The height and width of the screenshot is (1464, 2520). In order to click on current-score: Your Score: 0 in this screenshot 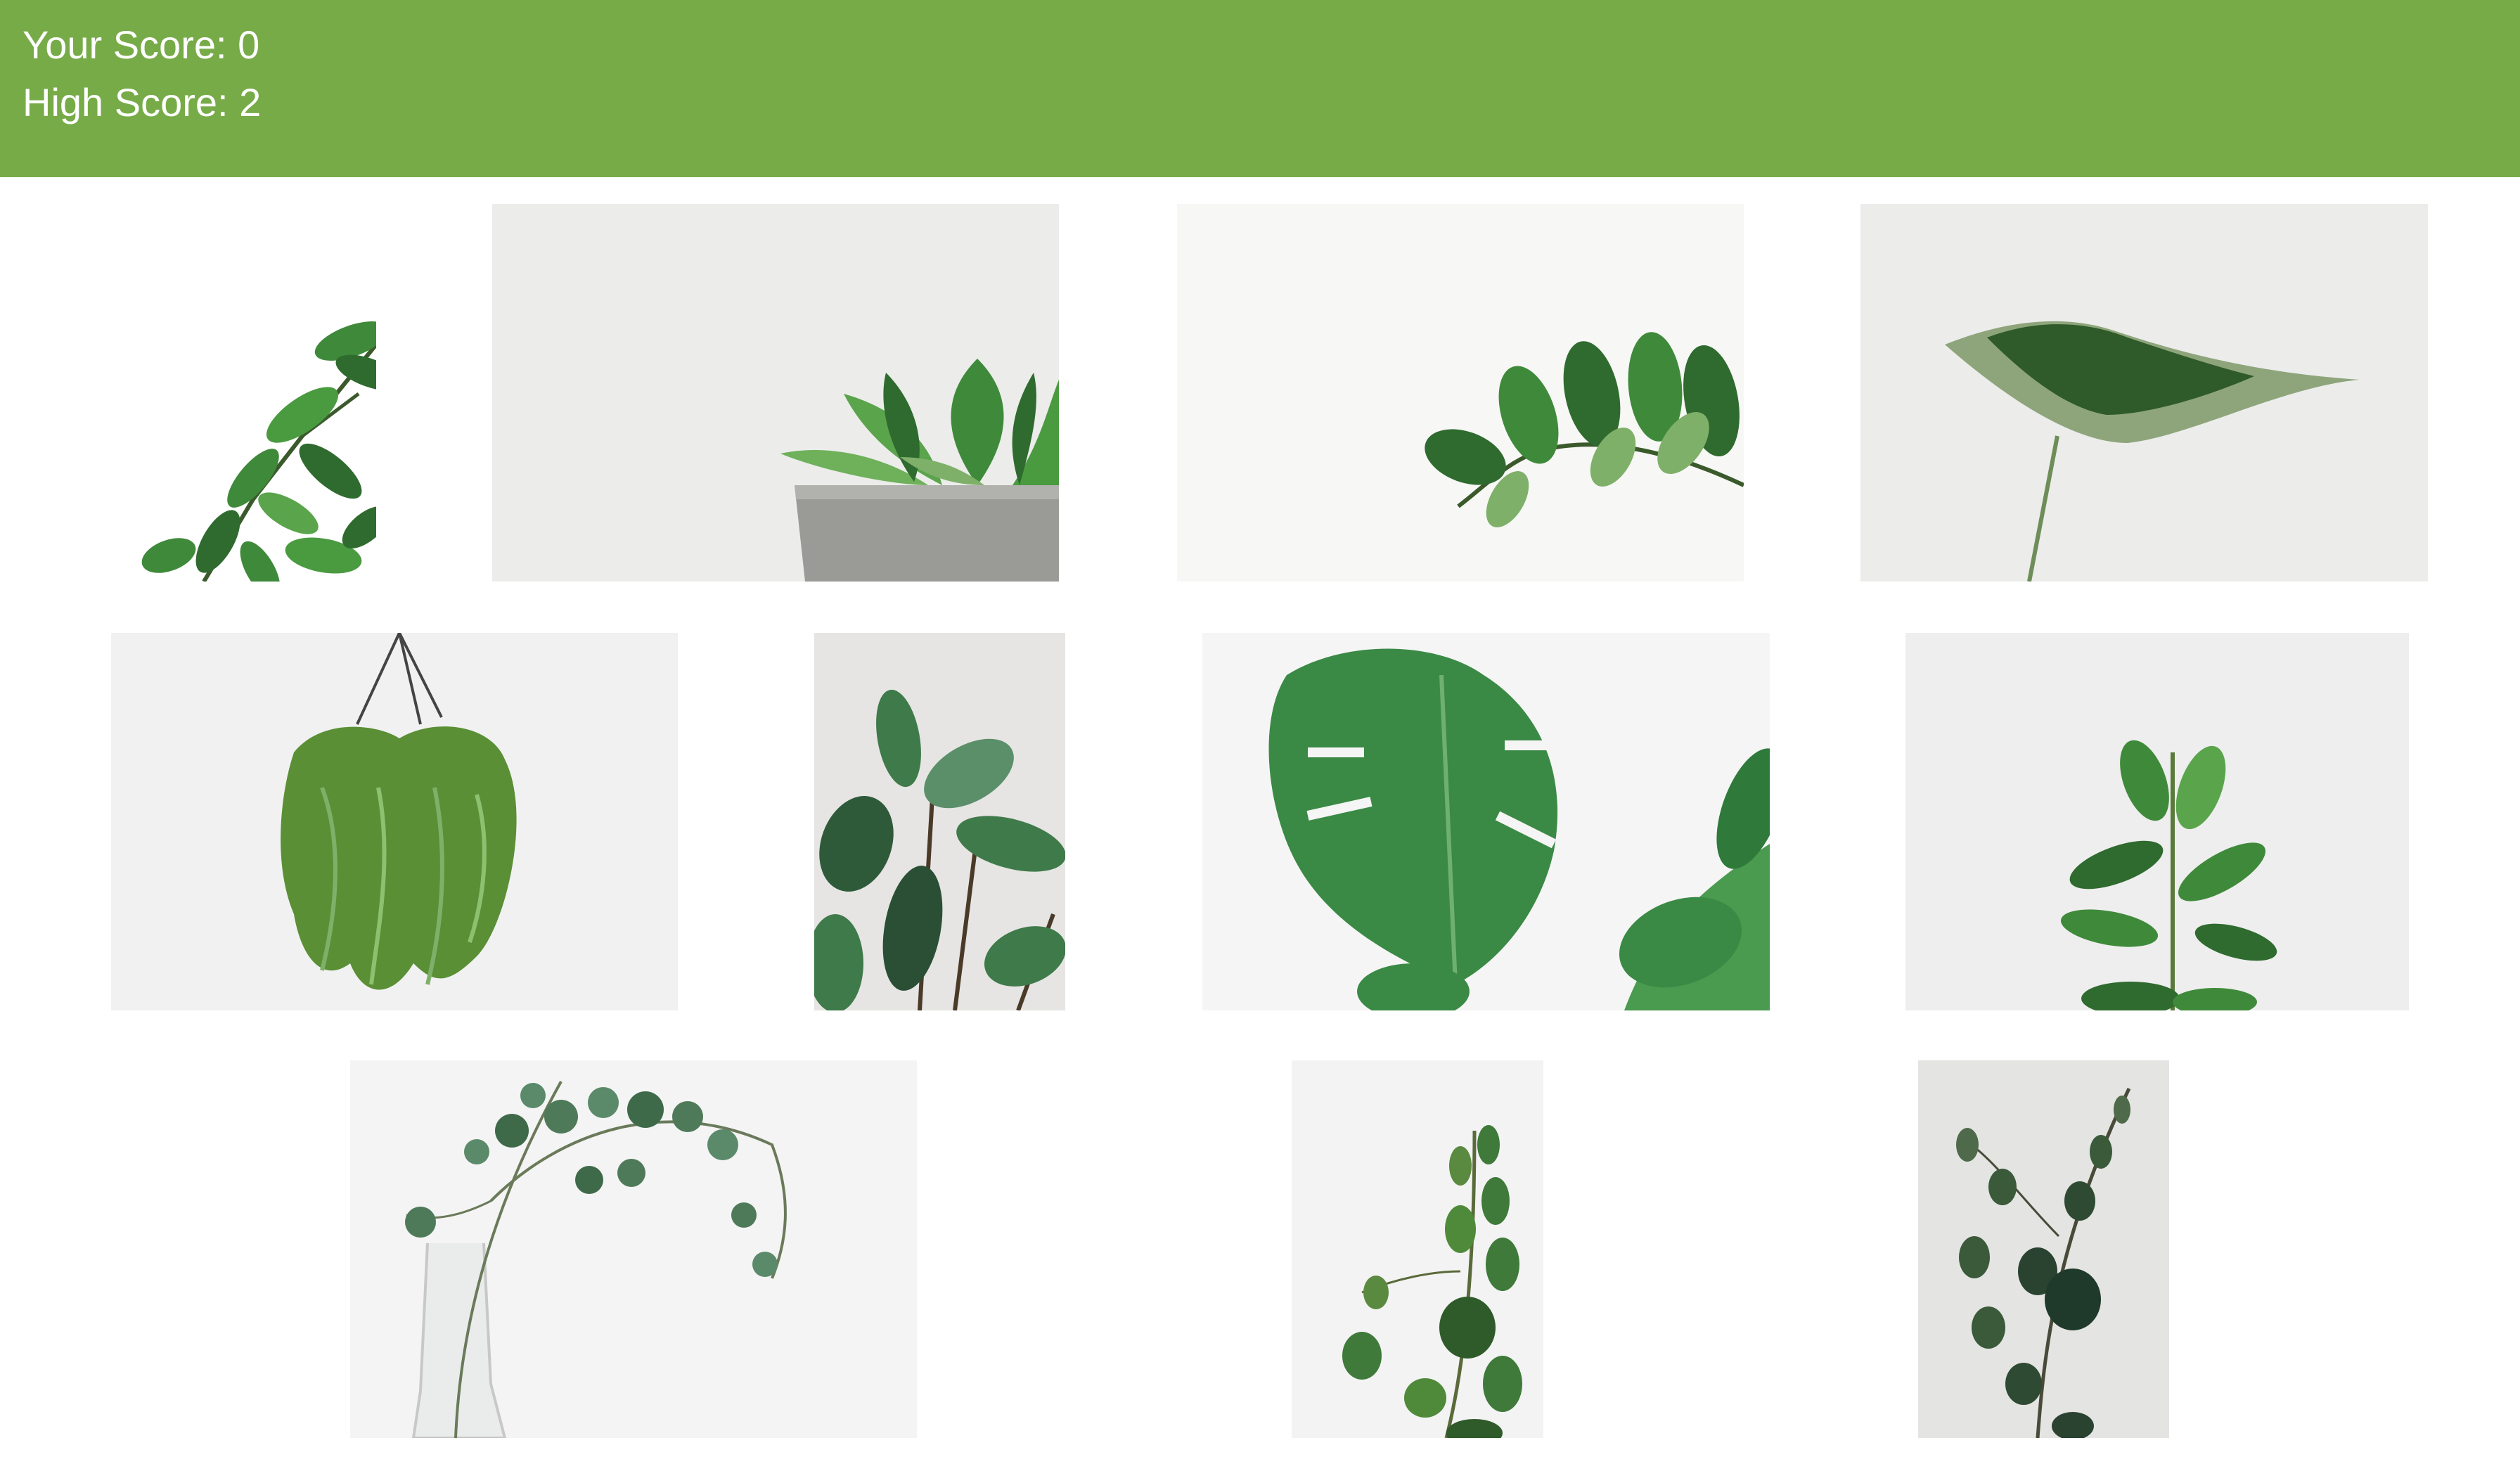, I will do `click(141, 45)`.